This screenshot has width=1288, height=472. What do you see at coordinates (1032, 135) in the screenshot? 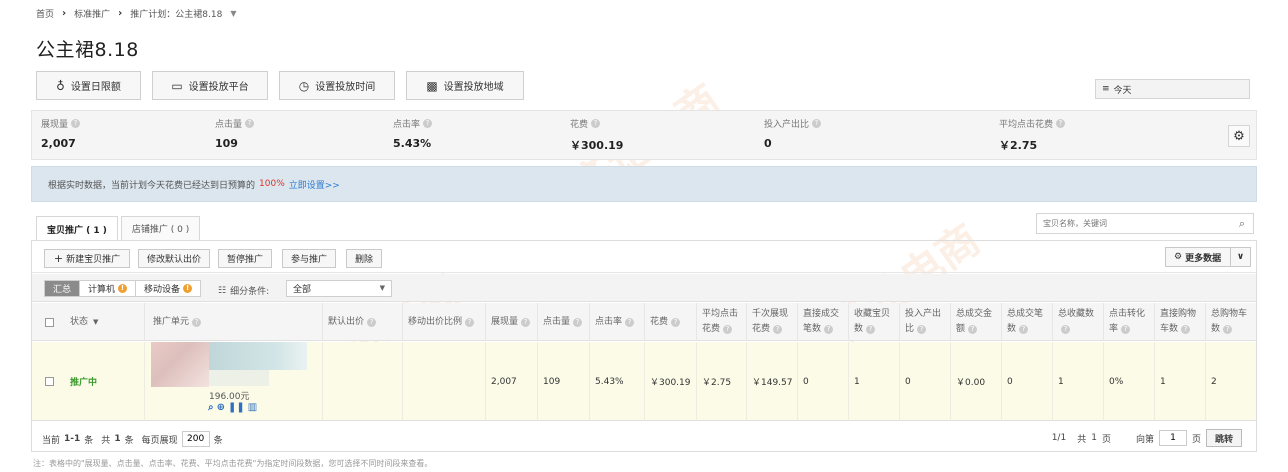
I see `metric-avg-cpc: 平均点击花费? ￥2.75` at bounding box center [1032, 135].